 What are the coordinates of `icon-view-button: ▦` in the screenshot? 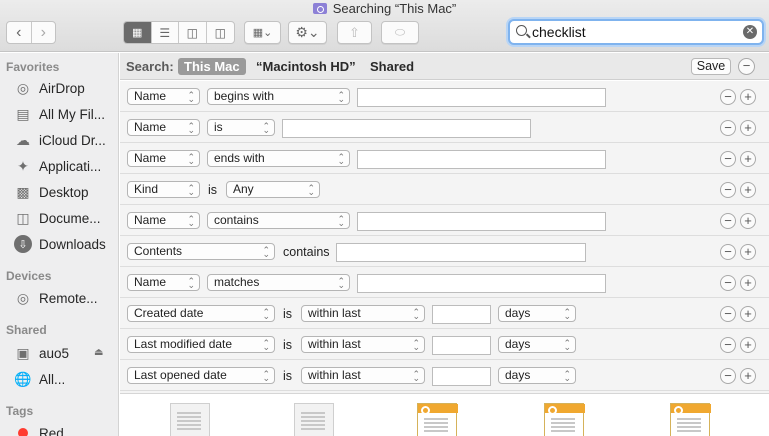 It's located at (138, 32).